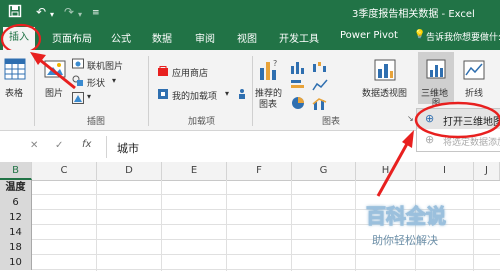 The height and width of the screenshot is (271, 500). What do you see at coordinates (405, 240) in the screenshot?
I see `watermark-subtitle: 助你轻松解决` at bounding box center [405, 240].